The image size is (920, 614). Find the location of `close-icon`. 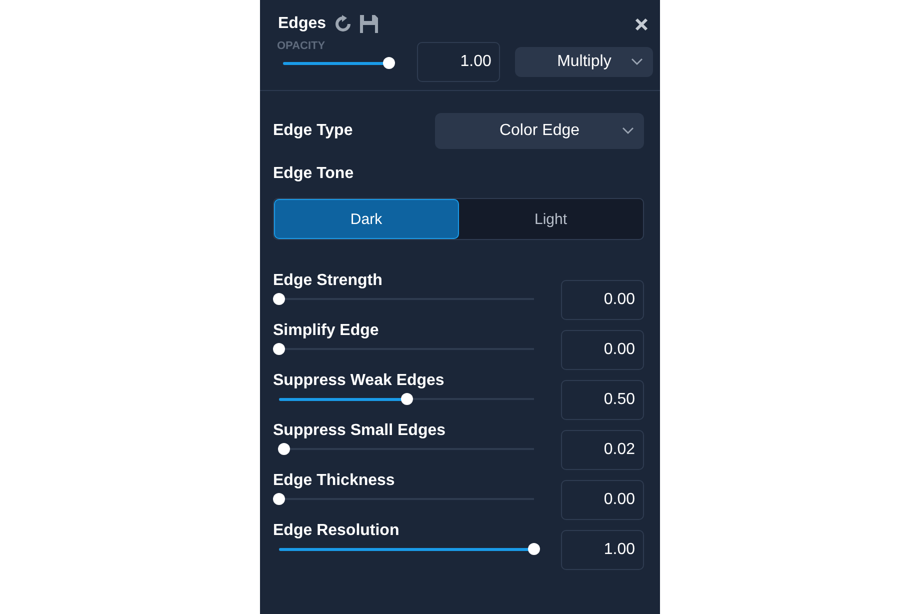

close-icon is located at coordinates (641, 24).